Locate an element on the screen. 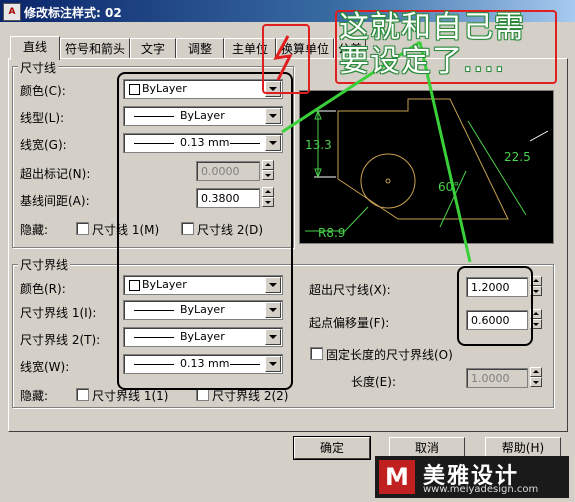  watermark-url: www.meiyadesign.com is located at coordinates (481, 489).